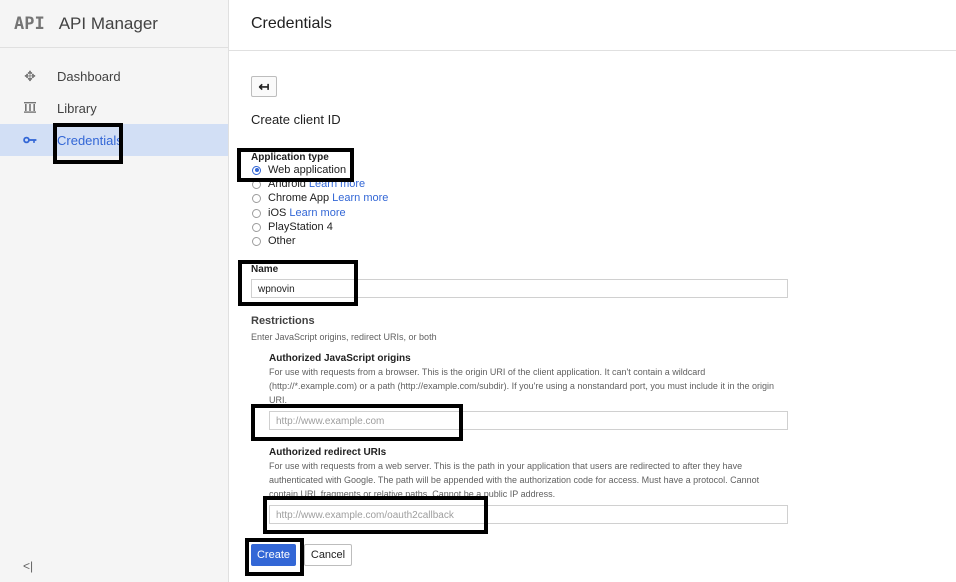 This screenshot has height=582, width=956. I want to click on app-title: API Manager, so click(108, 24).